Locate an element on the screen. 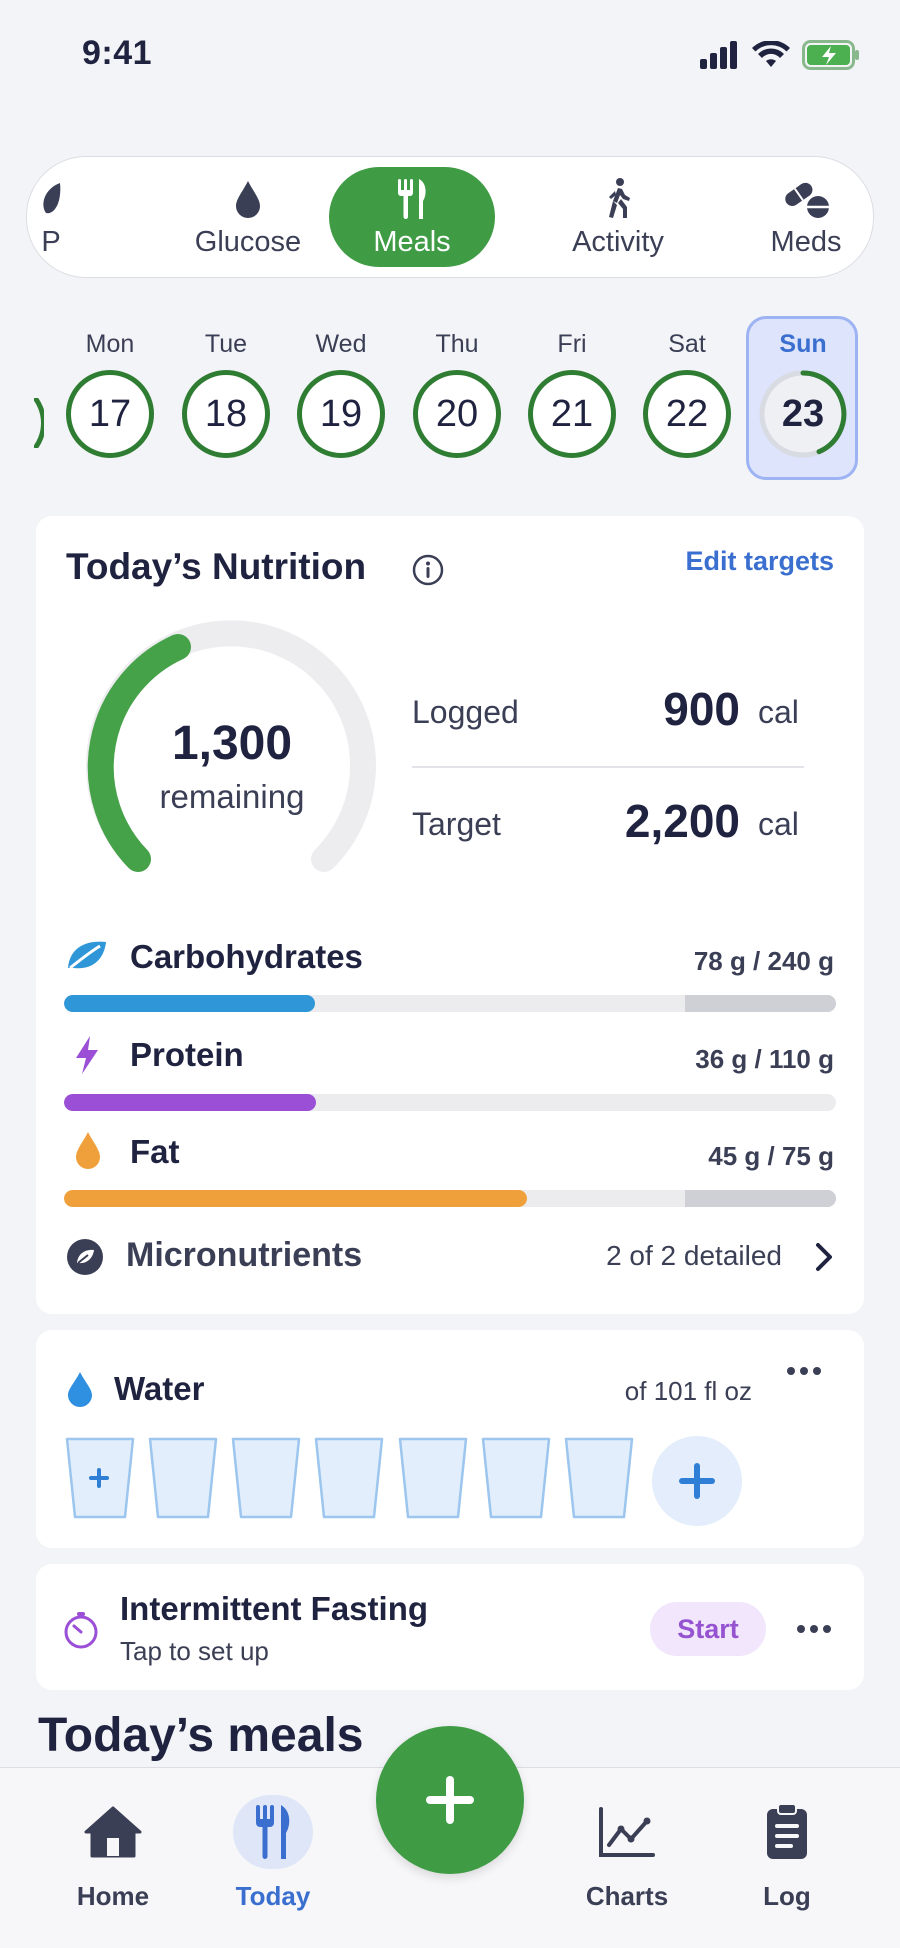 The height and width of the screenshot is (1948, 900). tab-glucose: Glucose is located at coordinates (248, 217).